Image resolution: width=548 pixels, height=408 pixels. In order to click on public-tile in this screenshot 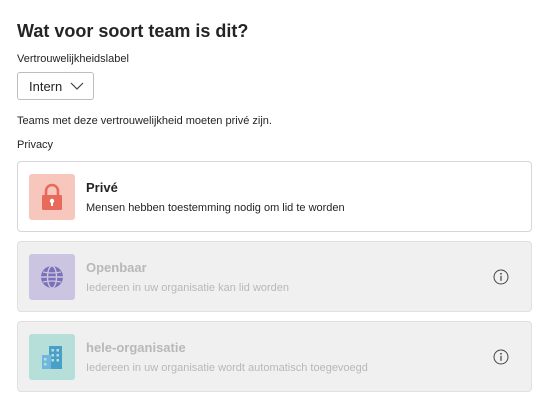, I will do `click(52, 277)`.